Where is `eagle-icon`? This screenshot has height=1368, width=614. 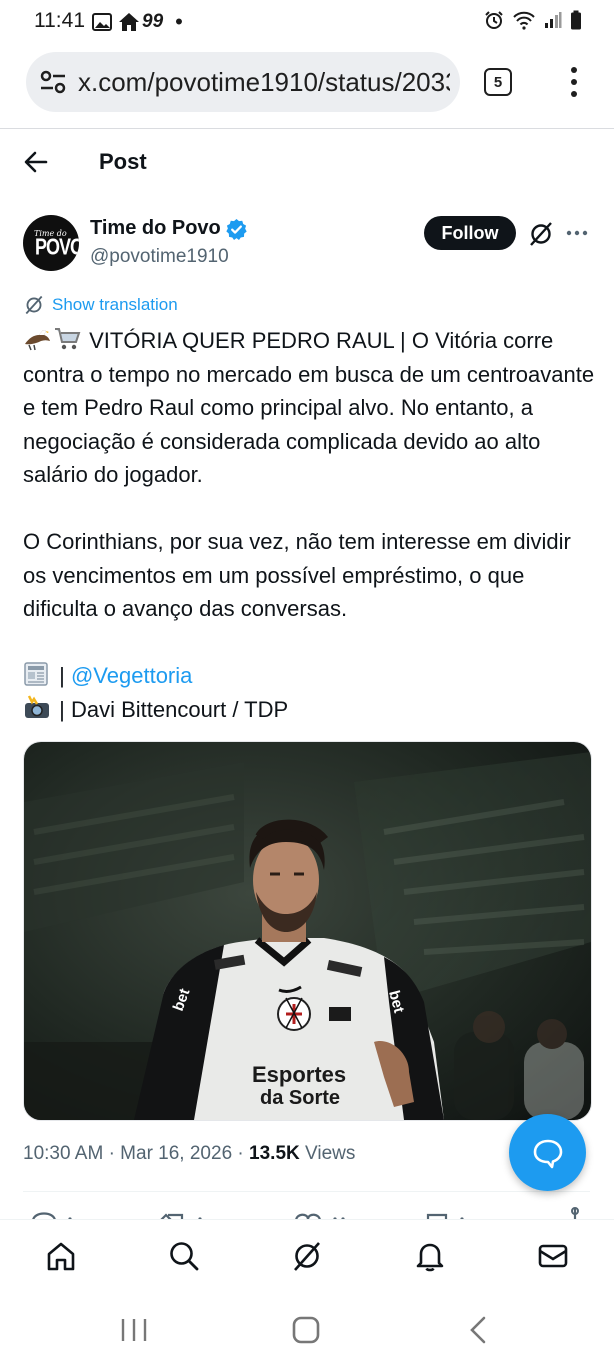
eagle-icon is located at coordinates (37, 340).